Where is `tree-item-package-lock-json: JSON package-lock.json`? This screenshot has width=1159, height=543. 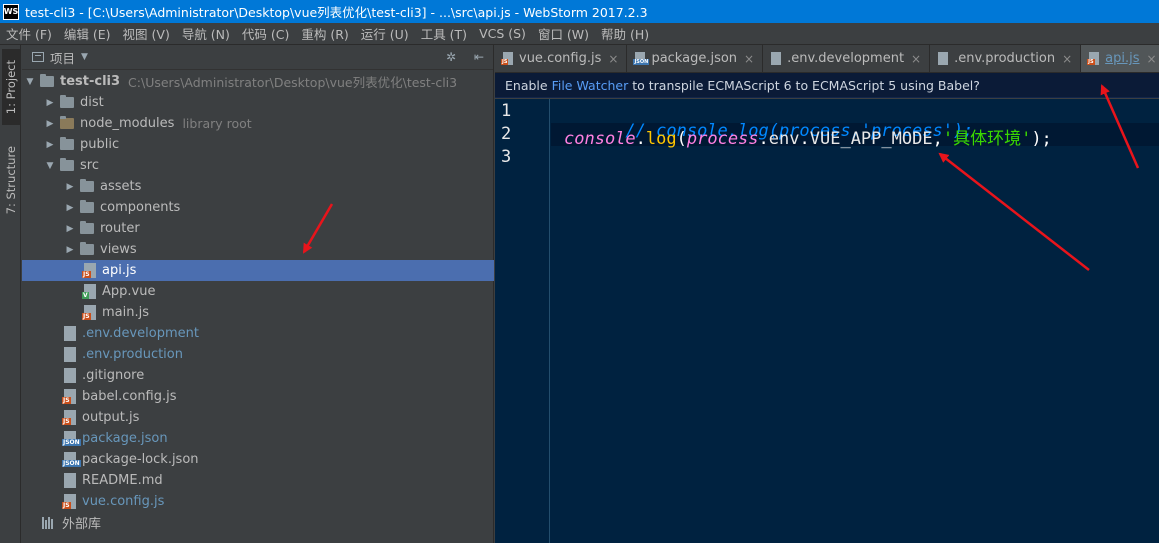 tree-item-package-lock-json: JSON package-lock.json is located at coordinates (258, 459).